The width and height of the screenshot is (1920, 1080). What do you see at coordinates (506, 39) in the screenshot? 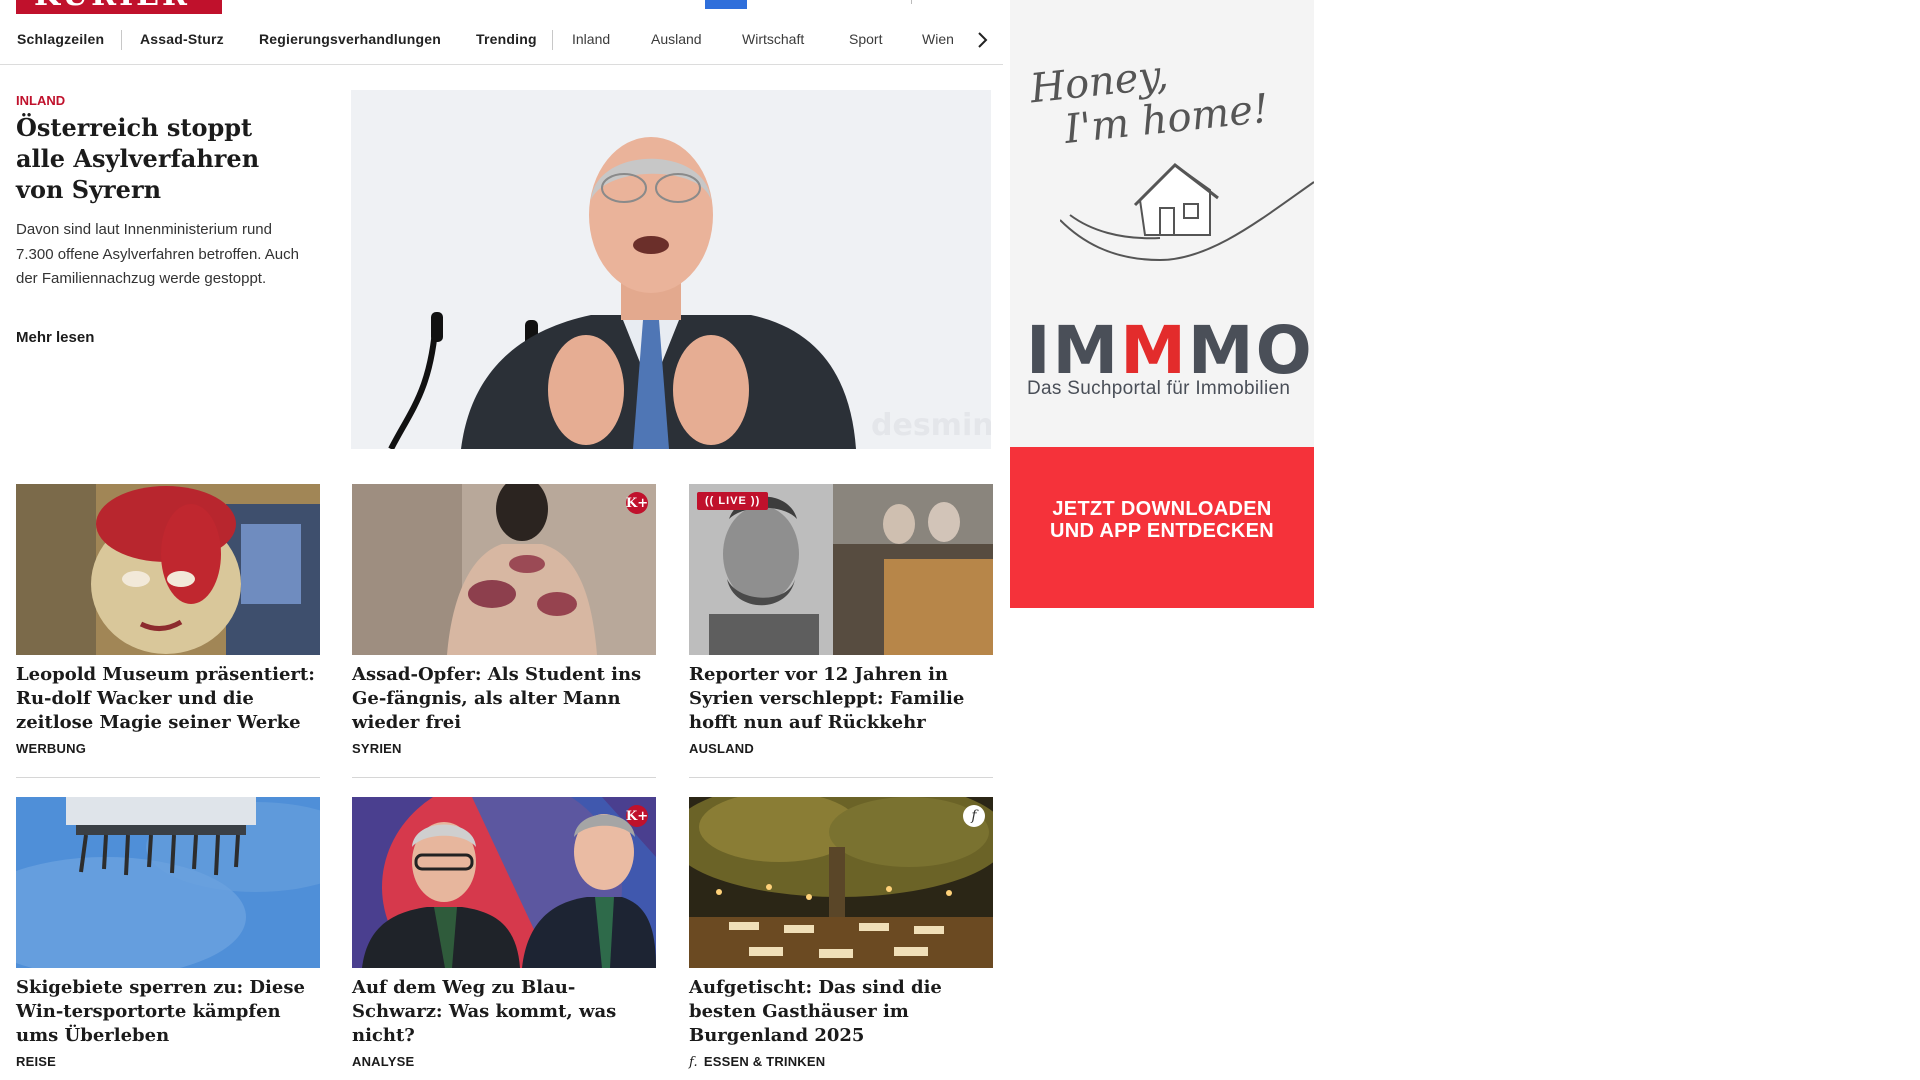
I see `nav-item-trending: Trending` at bounding box center [506, 39].